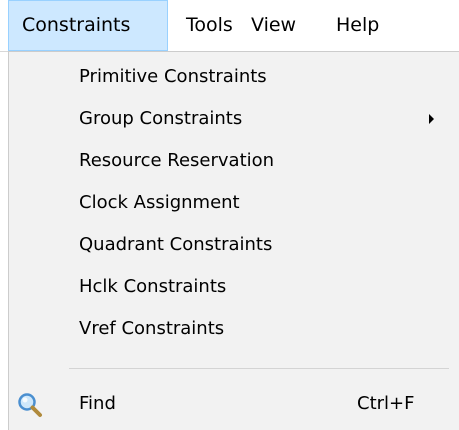  Describe the element at coordinates (88, 25) in the screenshot. I see `menu-constraints: Constraints` at that location.